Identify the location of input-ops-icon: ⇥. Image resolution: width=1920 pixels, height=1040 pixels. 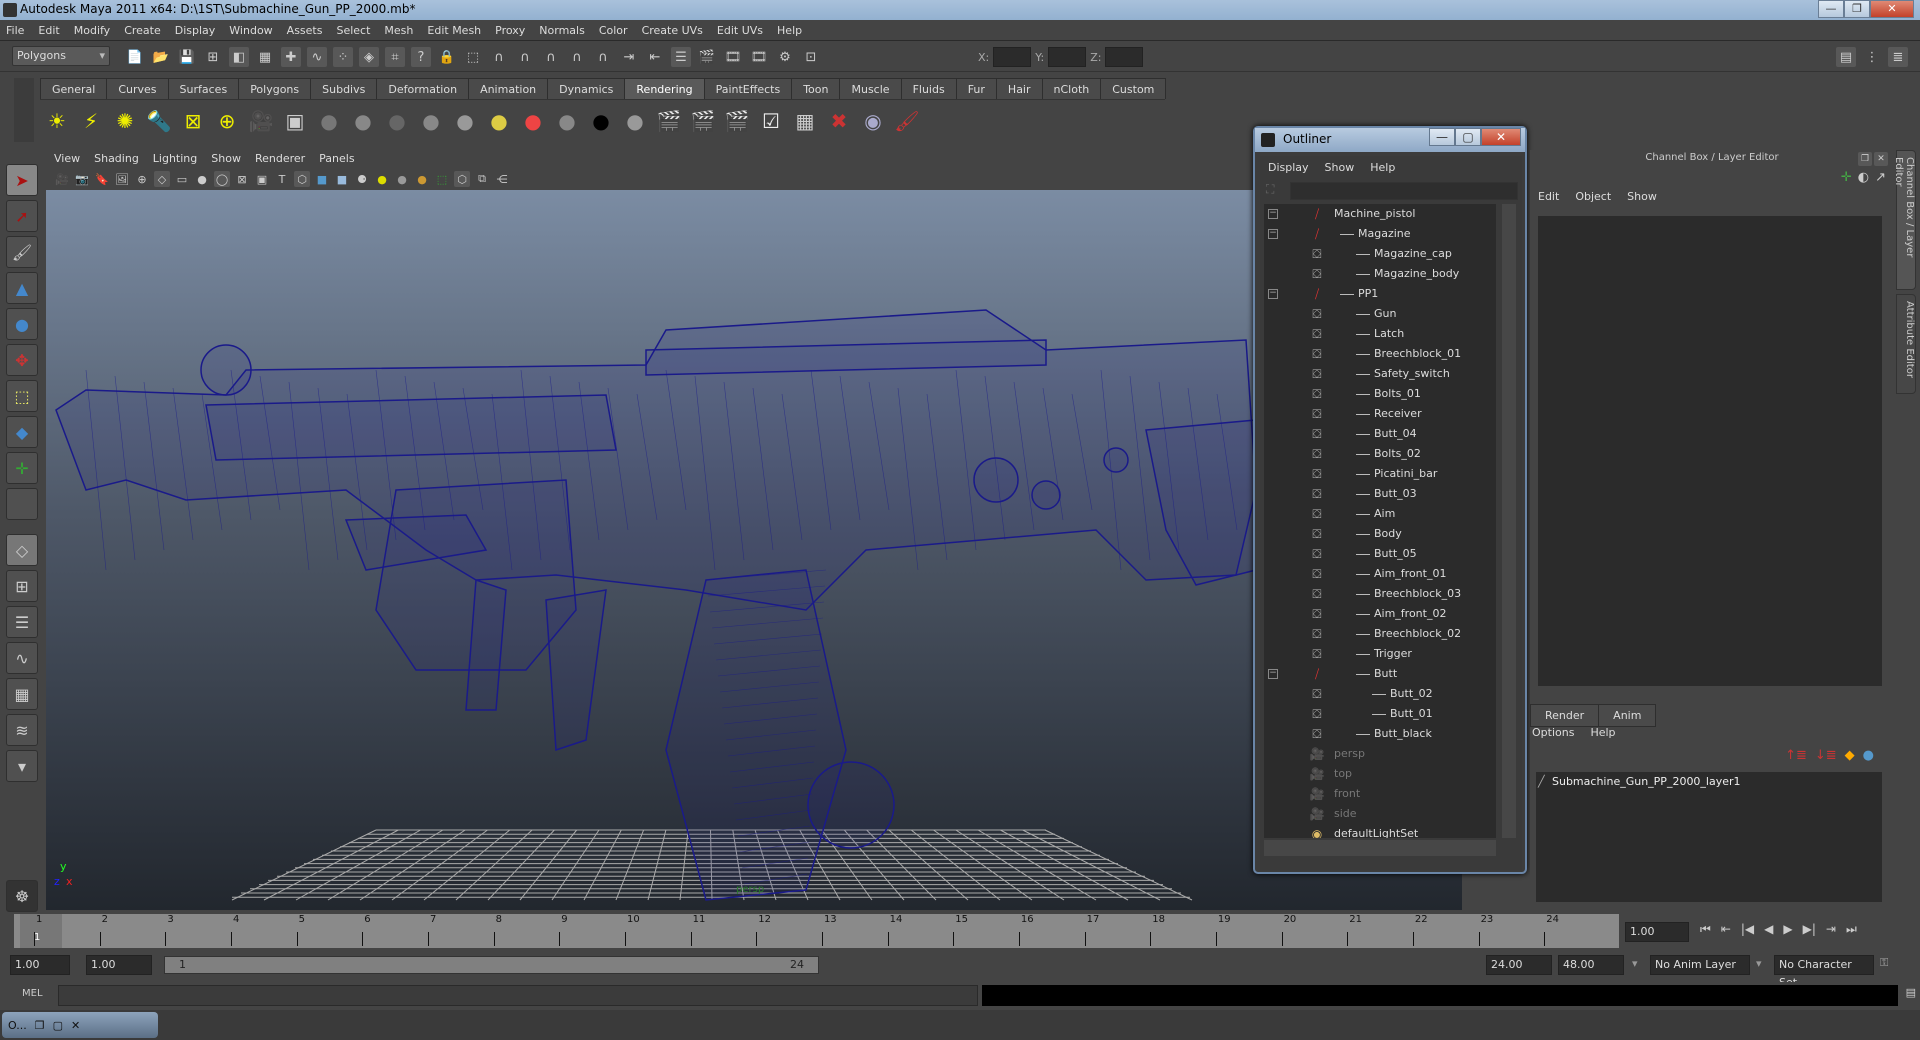
(629, 57).